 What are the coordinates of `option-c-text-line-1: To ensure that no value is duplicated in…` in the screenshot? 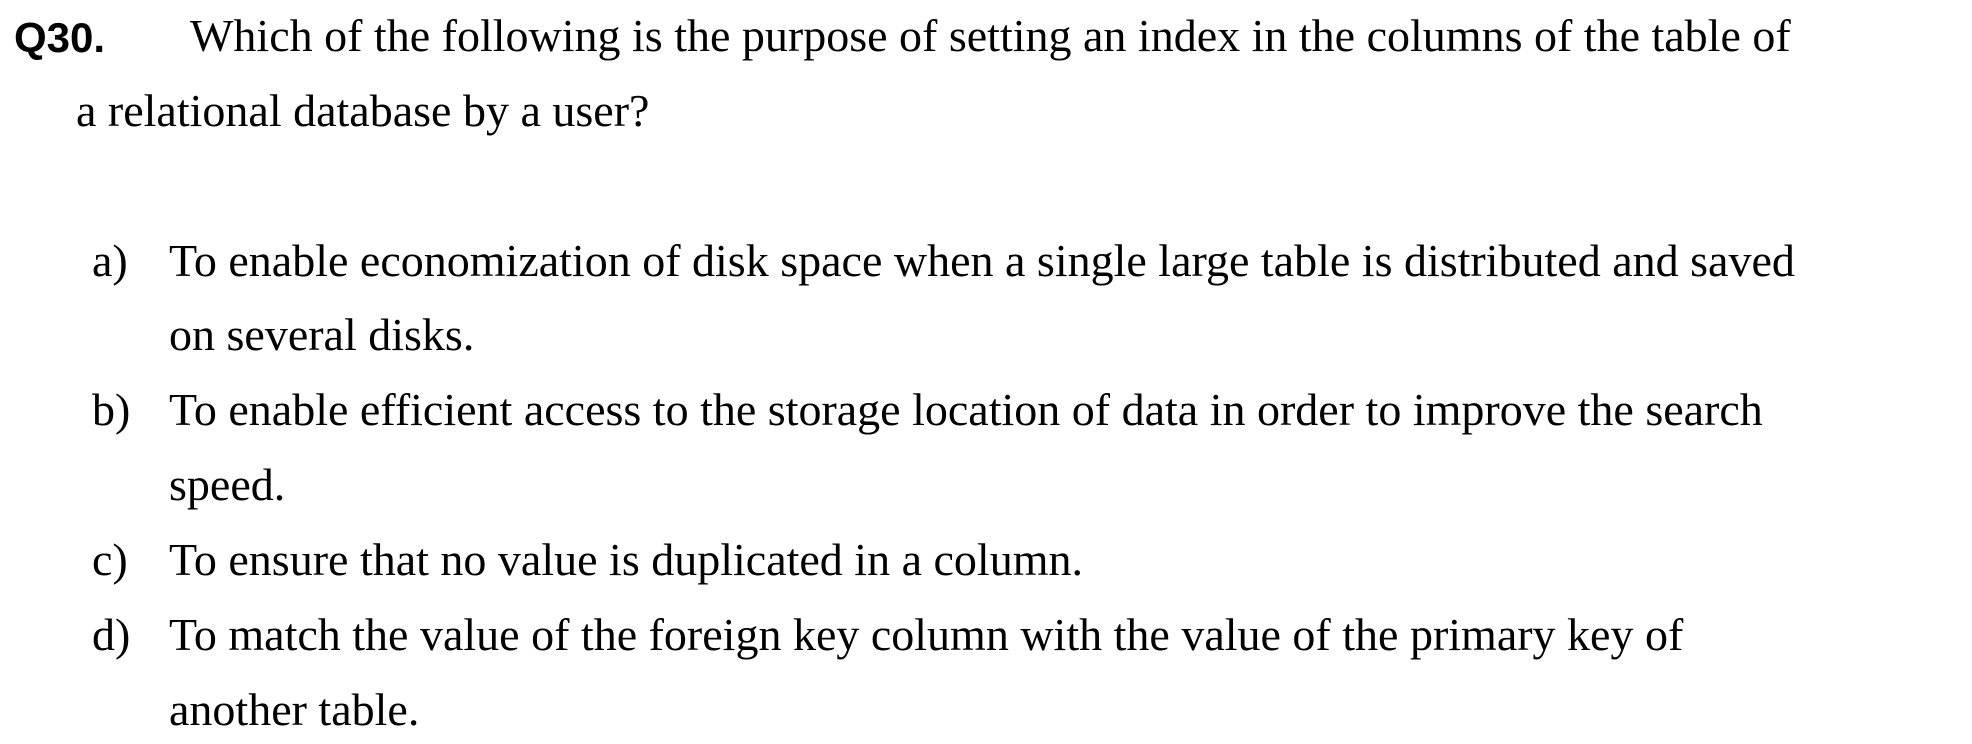 It's located at (626, 559).